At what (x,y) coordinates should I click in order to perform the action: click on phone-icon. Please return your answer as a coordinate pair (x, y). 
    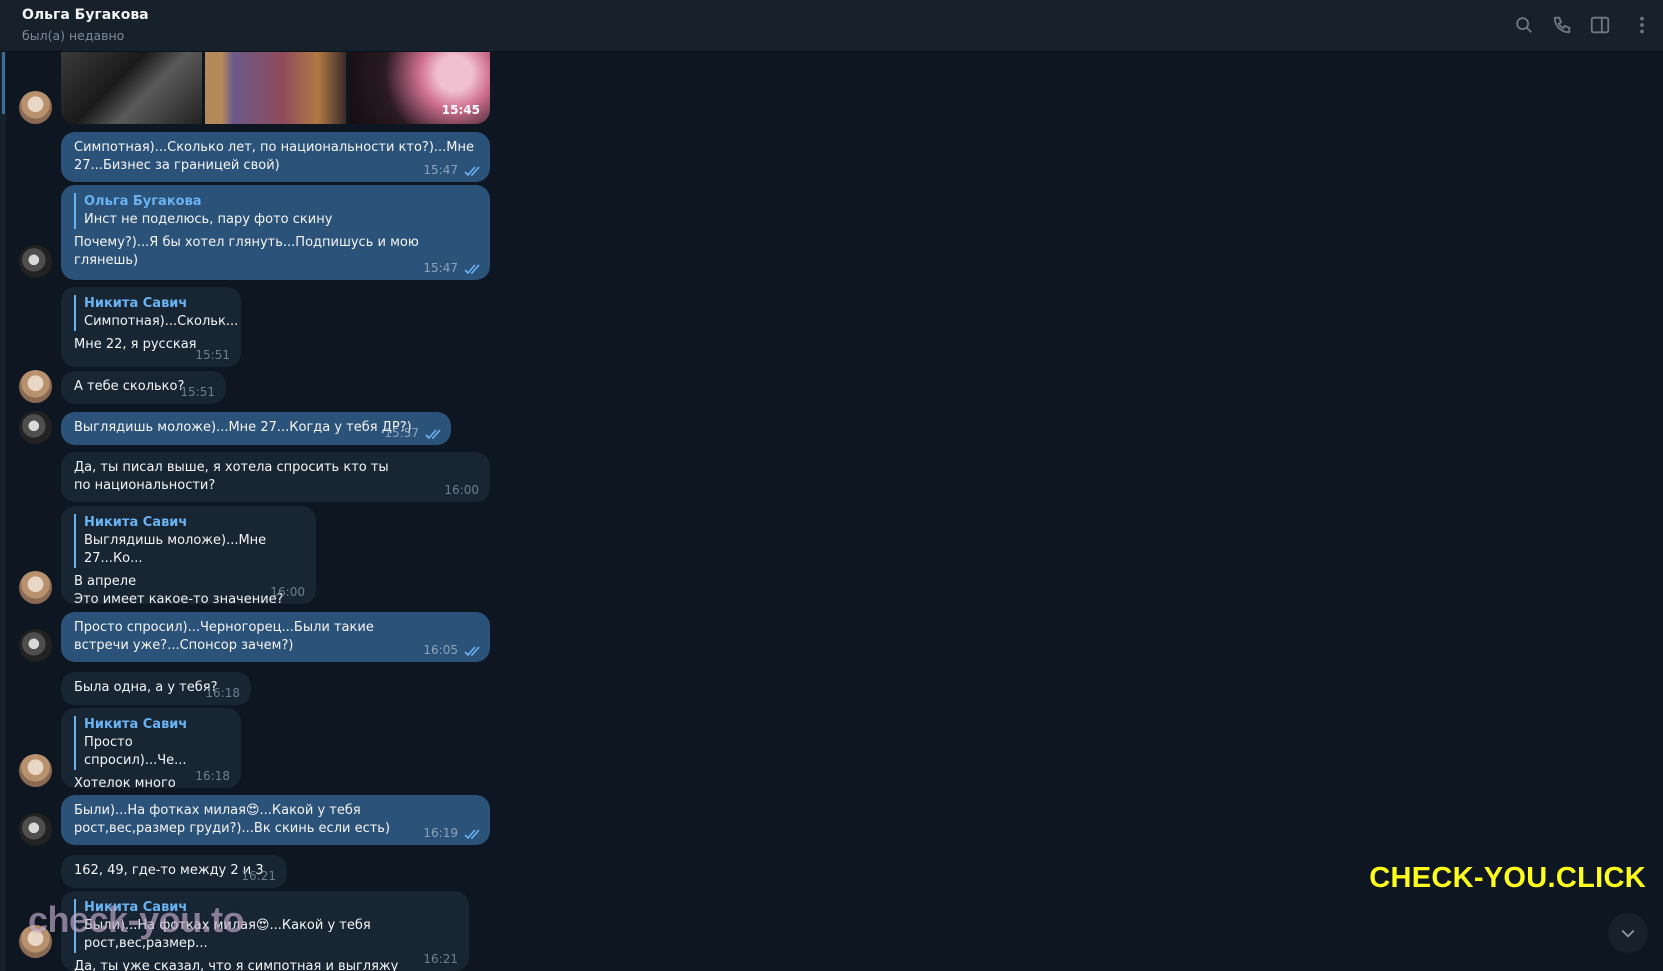
    Looking at the image, I should click on (1562, 25).